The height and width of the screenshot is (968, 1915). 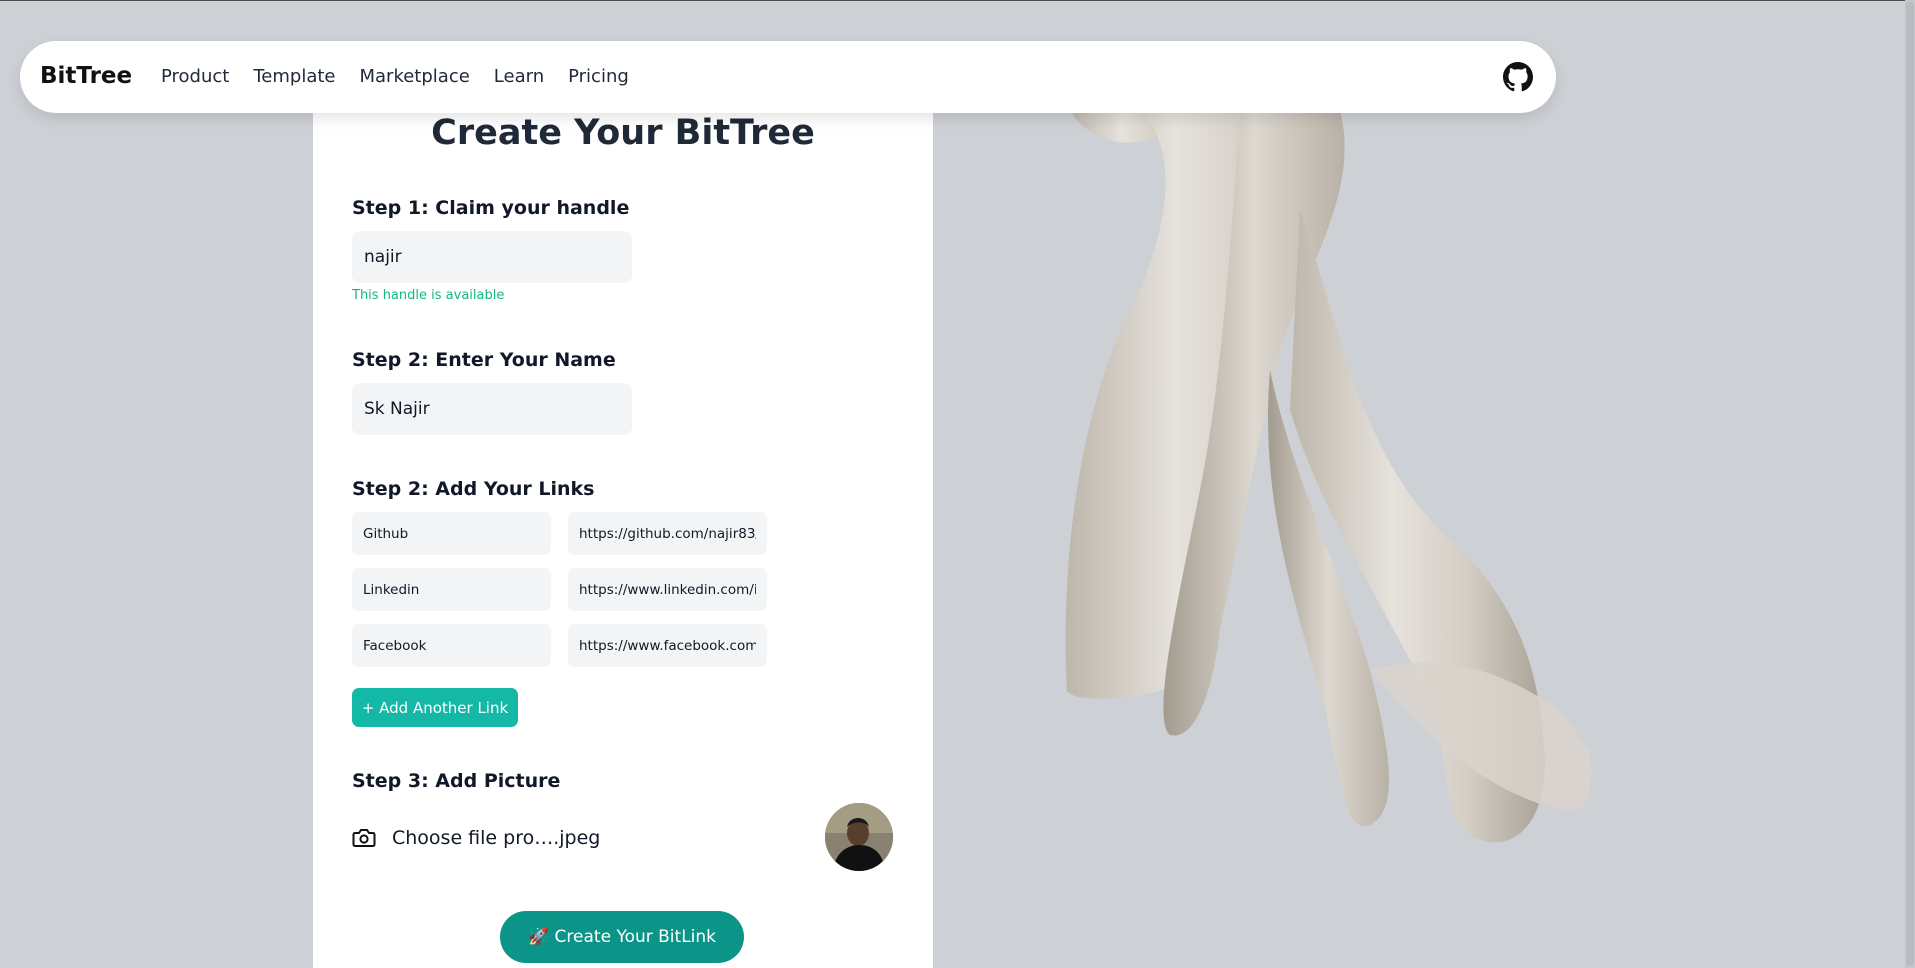 I want to click on nav-learn: Learn, so click(x=519, y=76).